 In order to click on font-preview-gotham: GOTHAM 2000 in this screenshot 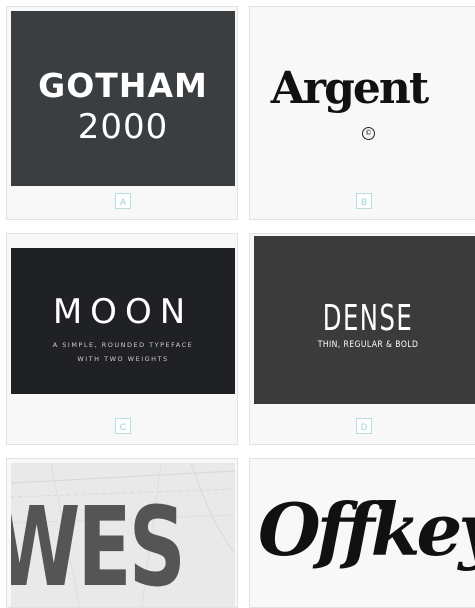, I will do `click(123, 98)`.